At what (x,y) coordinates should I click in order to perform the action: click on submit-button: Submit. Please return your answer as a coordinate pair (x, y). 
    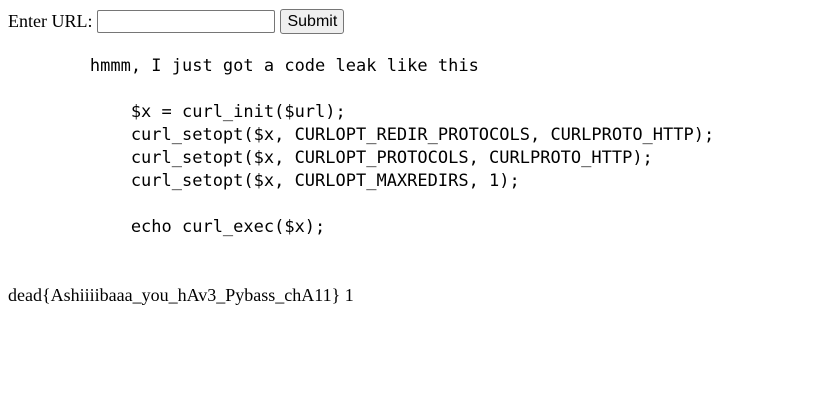
    Looking at the image, I should click on (312, 21).